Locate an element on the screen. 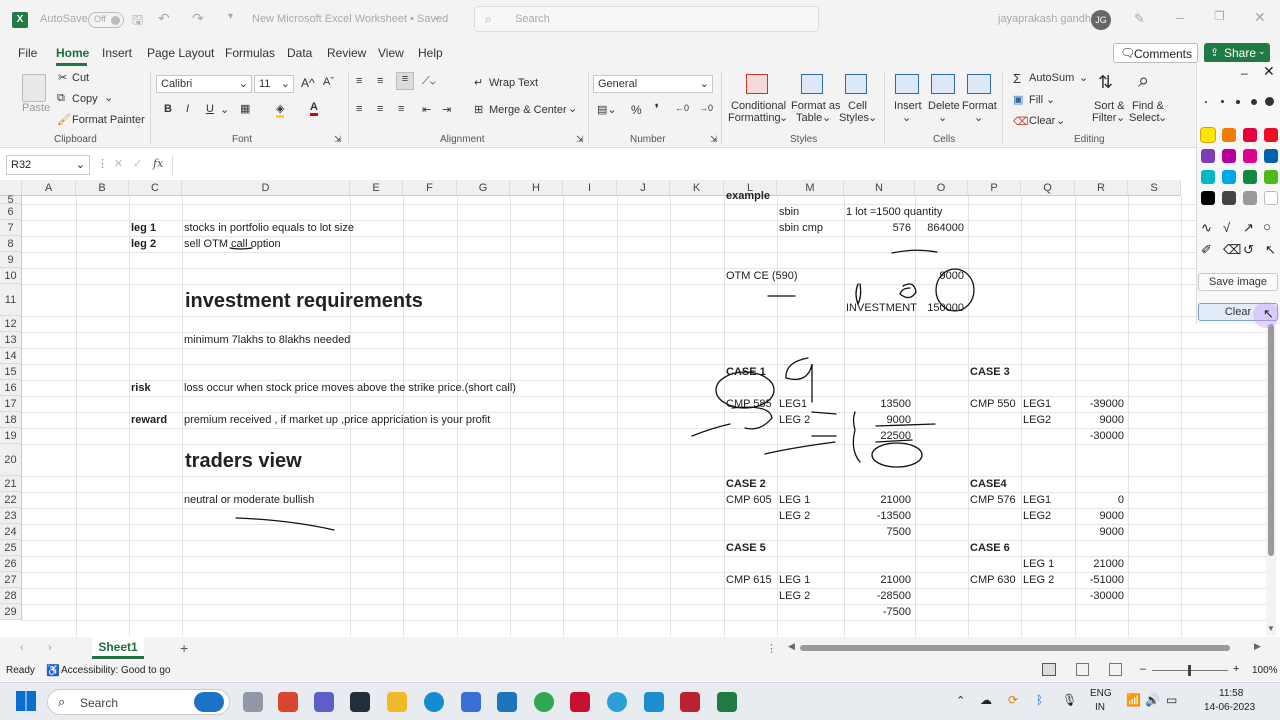 Image resolution: width=1280 pixels, height=720 pixels. format-cells-icon is located at coordinates (979, 84).